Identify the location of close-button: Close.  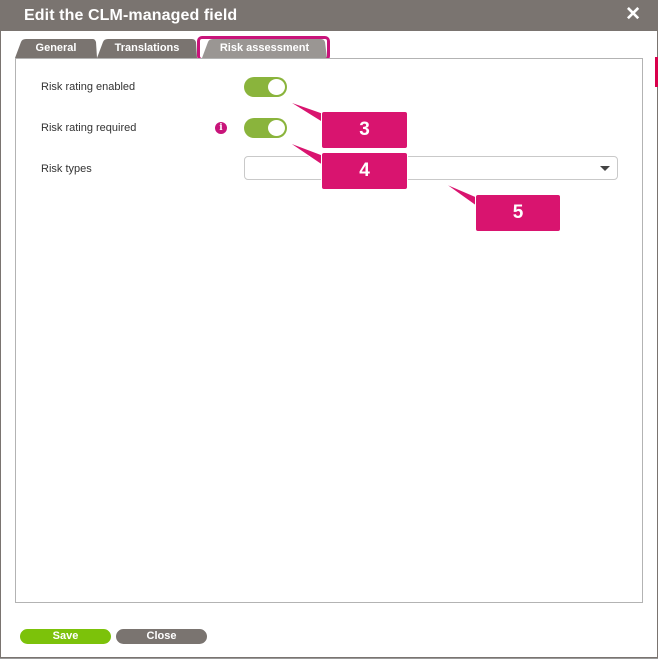
(161, 636).